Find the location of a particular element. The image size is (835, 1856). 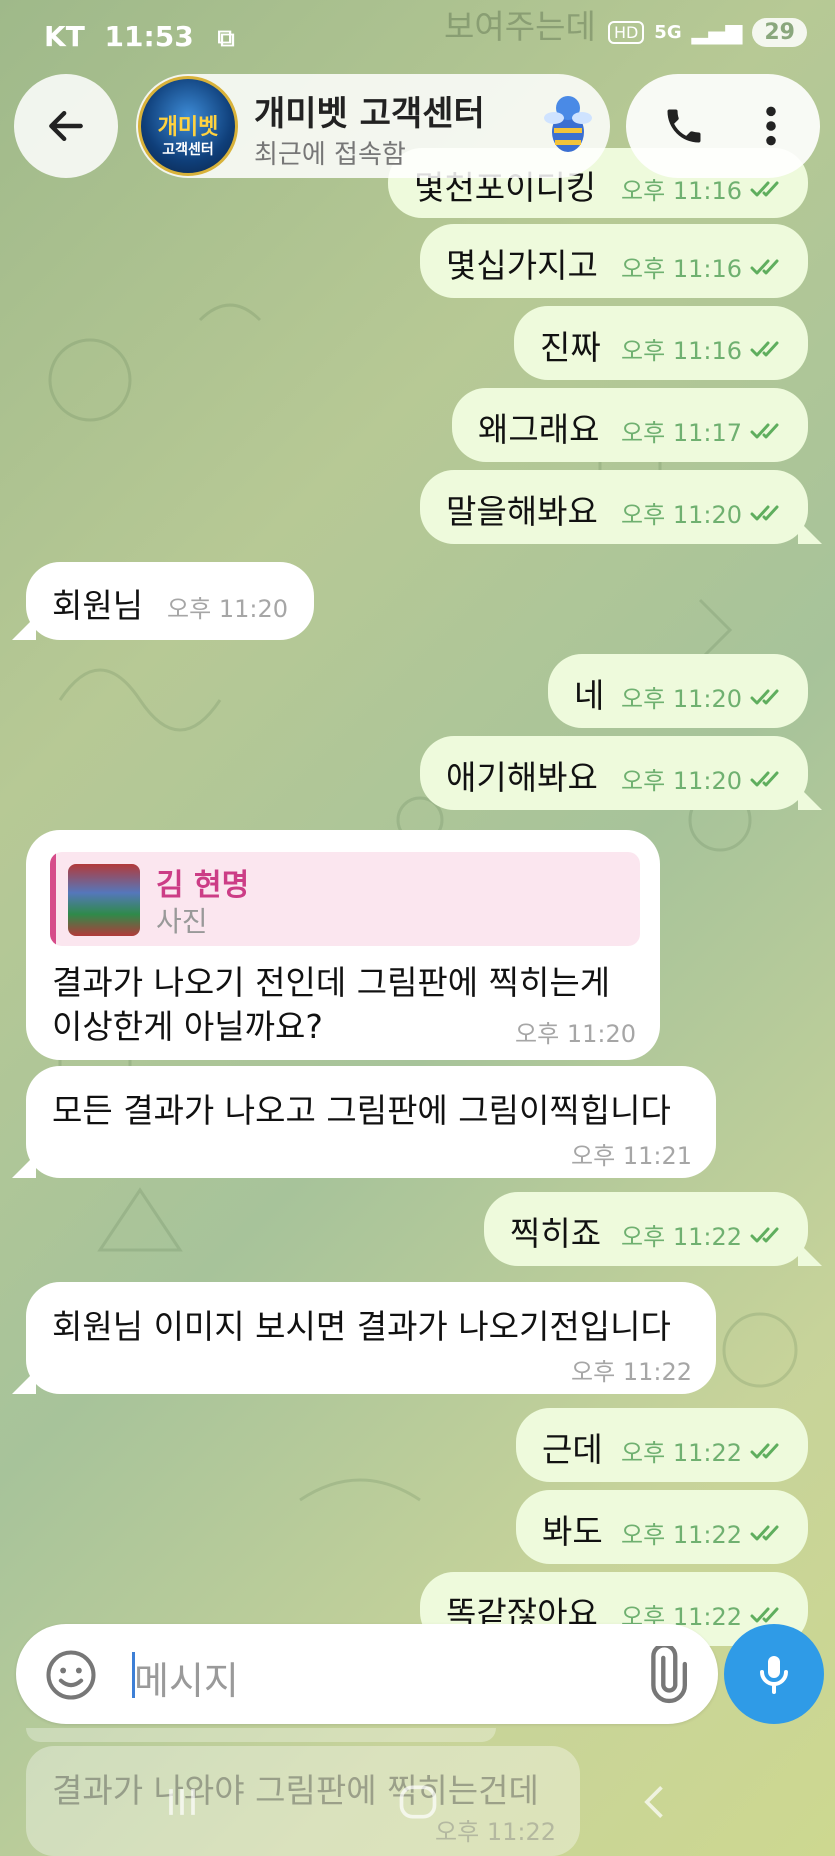

nav-back-icon is located at coordinates (653, 1802).